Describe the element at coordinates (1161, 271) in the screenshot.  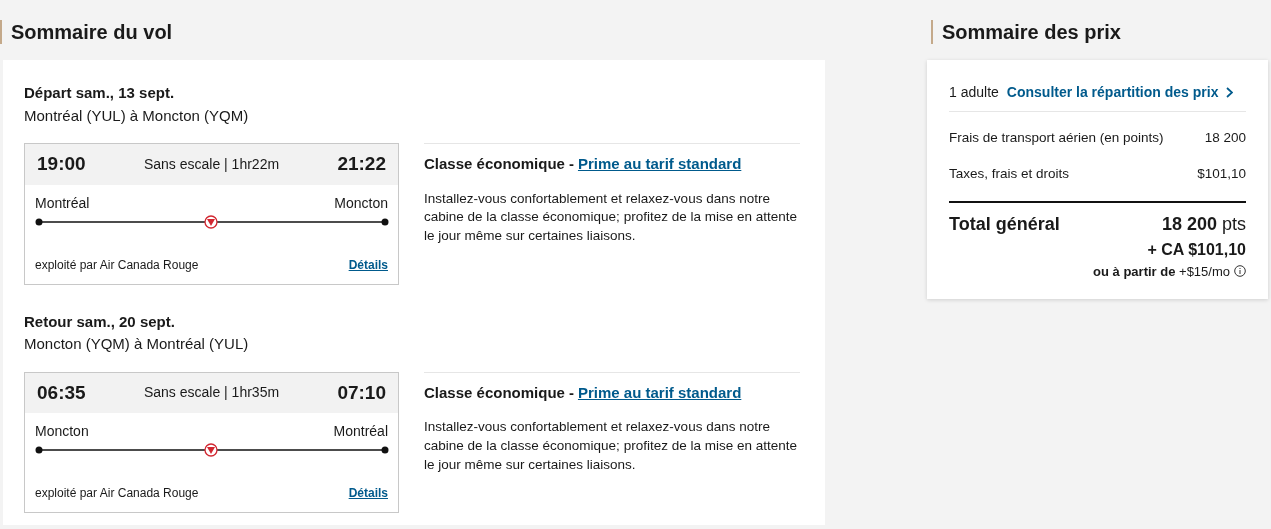
I see `financing-text: ou à partir de +$15/mo` at that location.